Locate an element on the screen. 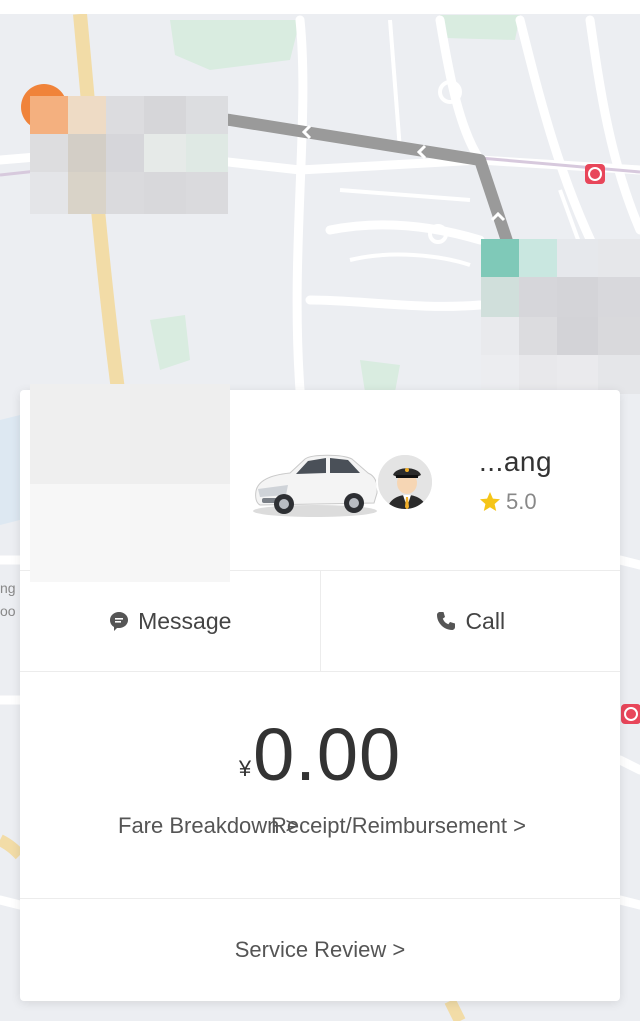  currency-symbol: ¥ is located at coordinates (245, 768).